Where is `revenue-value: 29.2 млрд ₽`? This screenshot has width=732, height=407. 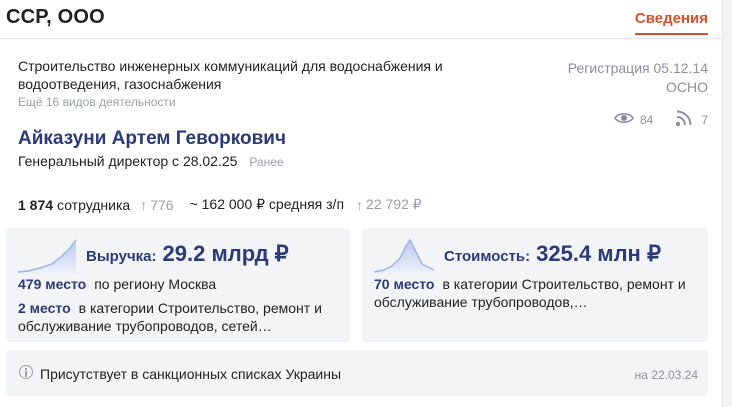 revenue-value: 29.2 млрд ₽ is located at coordinates (225, 253).